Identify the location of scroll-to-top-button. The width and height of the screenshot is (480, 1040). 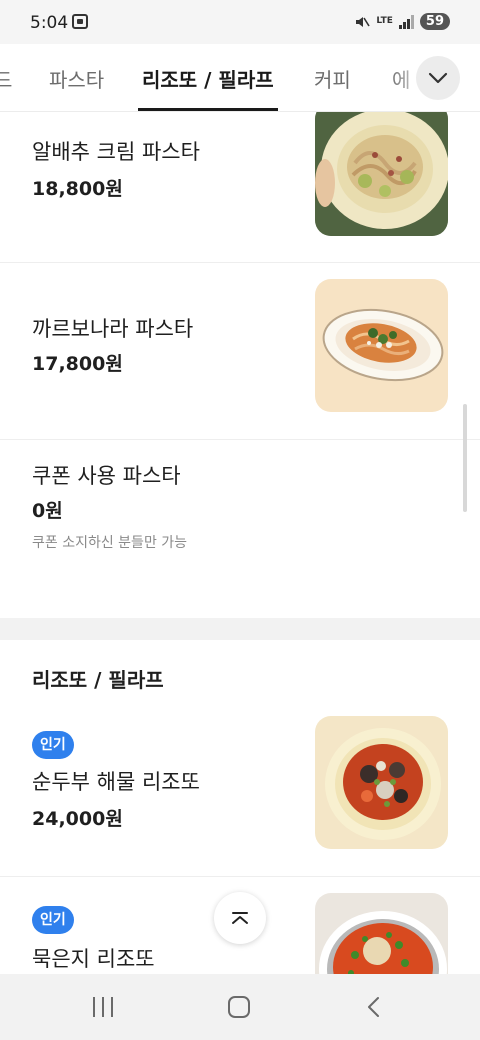
(240, 918).